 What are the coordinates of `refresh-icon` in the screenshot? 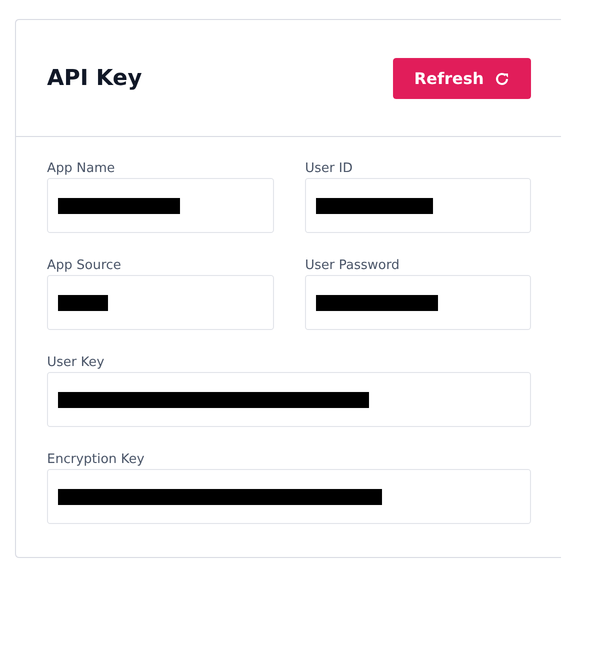 It's located at (502, 78).